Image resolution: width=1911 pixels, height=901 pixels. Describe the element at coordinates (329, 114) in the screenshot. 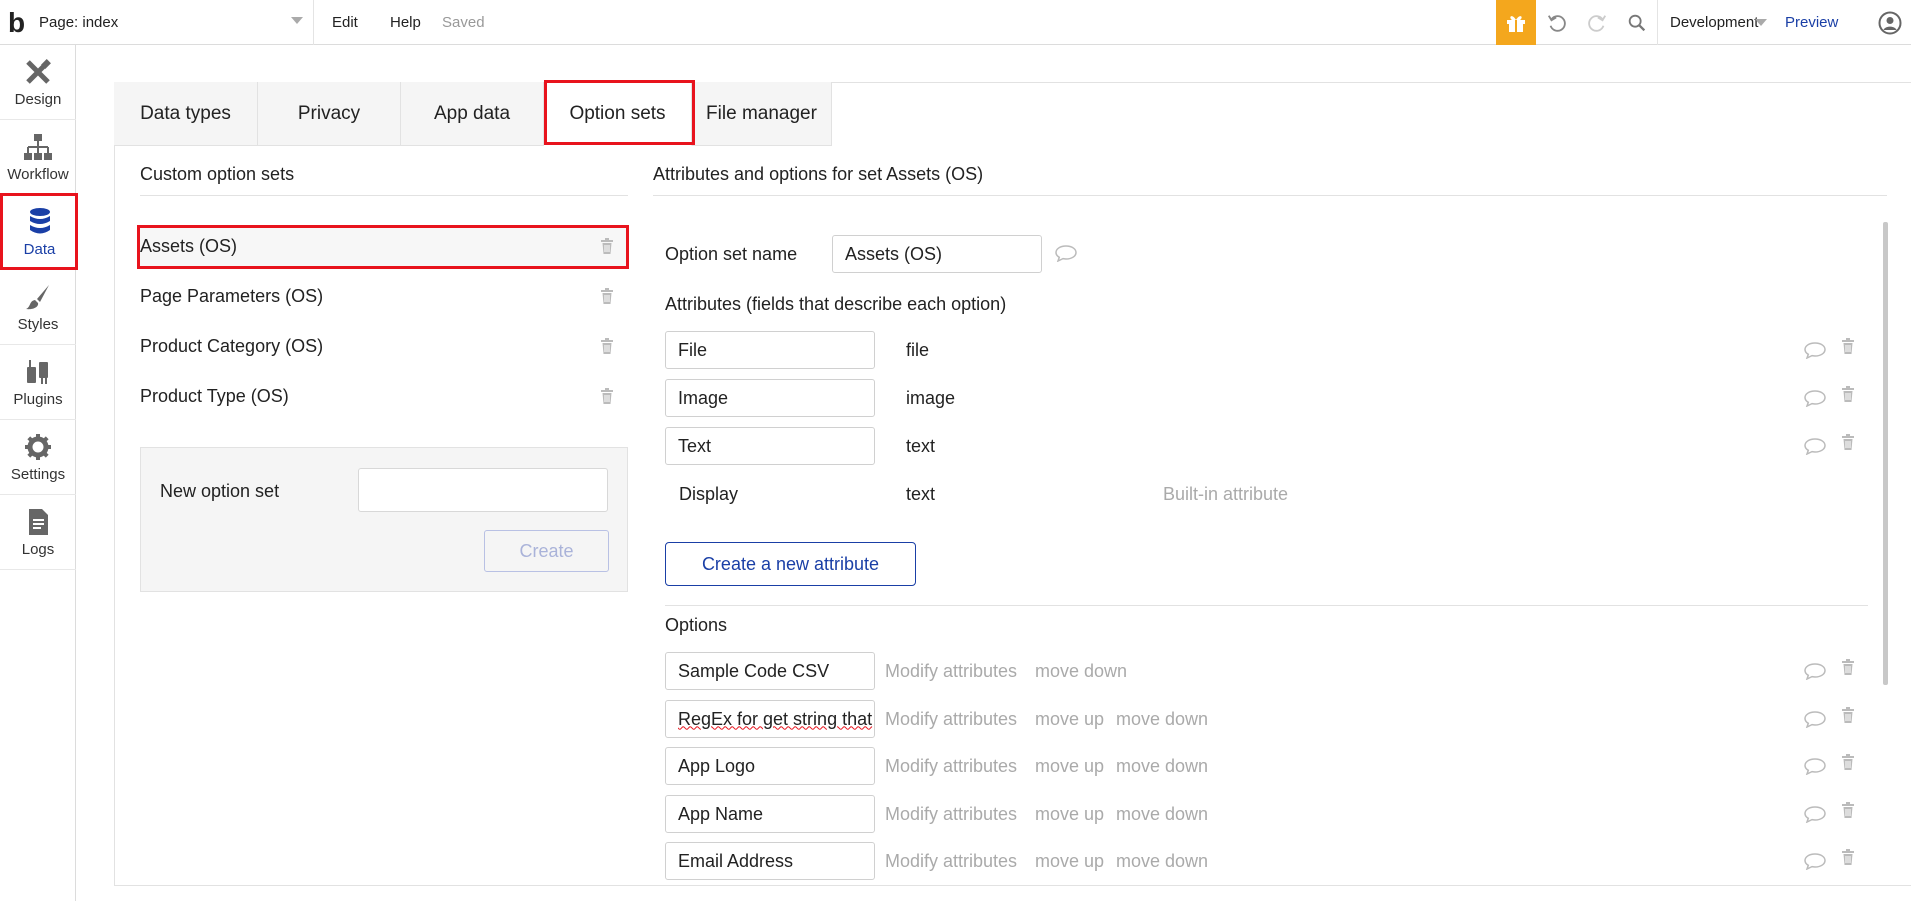

I see `tab-privacy: Privacy` at that location.